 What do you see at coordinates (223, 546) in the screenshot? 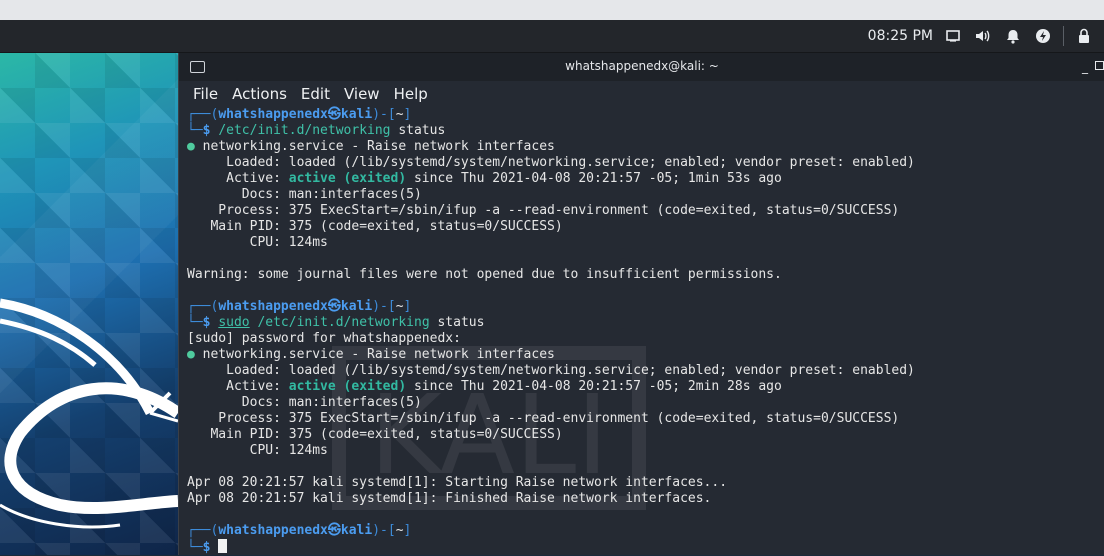
I see `text-cursor` at bounding box center [223, 546].